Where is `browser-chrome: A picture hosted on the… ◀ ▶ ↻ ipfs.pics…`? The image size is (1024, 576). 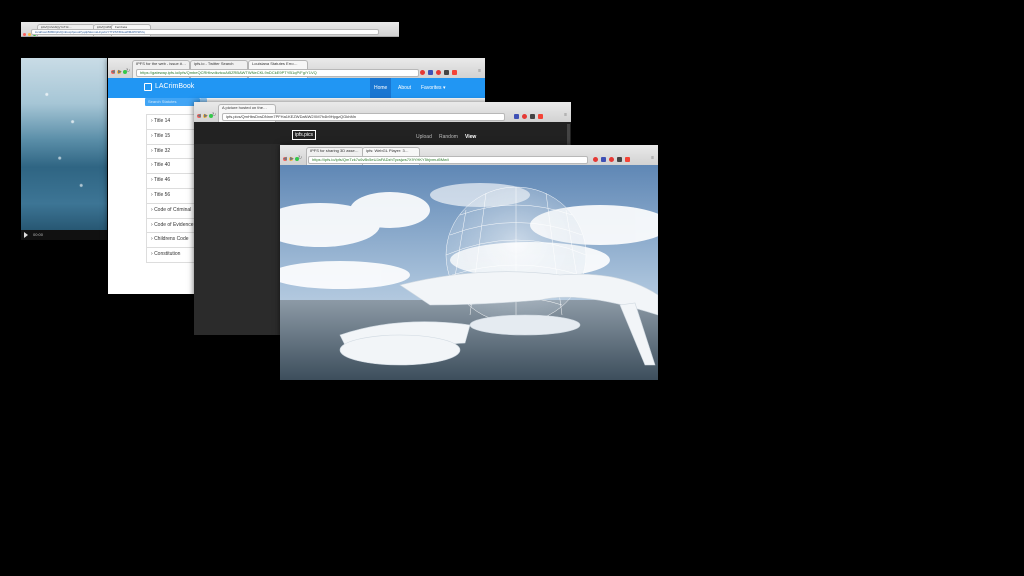
browser-chrome: A picture hosted on the… ◀ ▶ ↻ ipfs.pics… is located at coordinates (382, 112).